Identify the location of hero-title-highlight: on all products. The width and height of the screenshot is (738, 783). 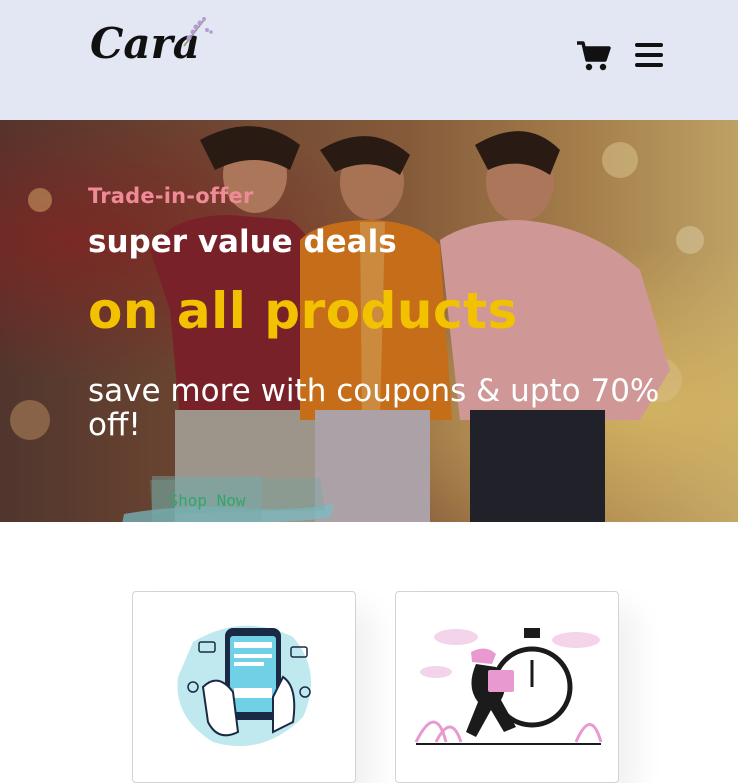
(303, 311).